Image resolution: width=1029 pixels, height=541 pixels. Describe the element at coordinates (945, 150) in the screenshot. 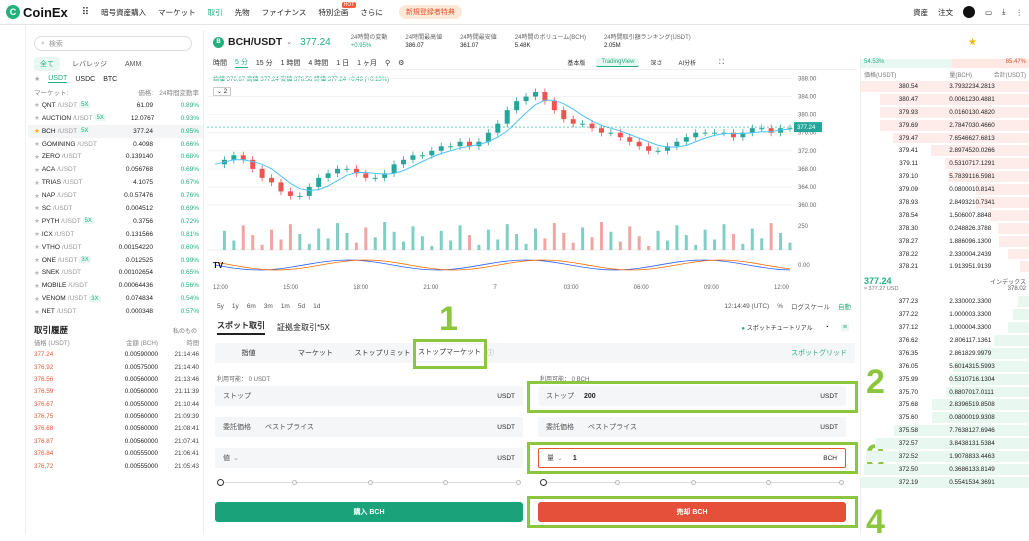

I see `ask-row: 379.41 2.89745 20.0266` at that location.